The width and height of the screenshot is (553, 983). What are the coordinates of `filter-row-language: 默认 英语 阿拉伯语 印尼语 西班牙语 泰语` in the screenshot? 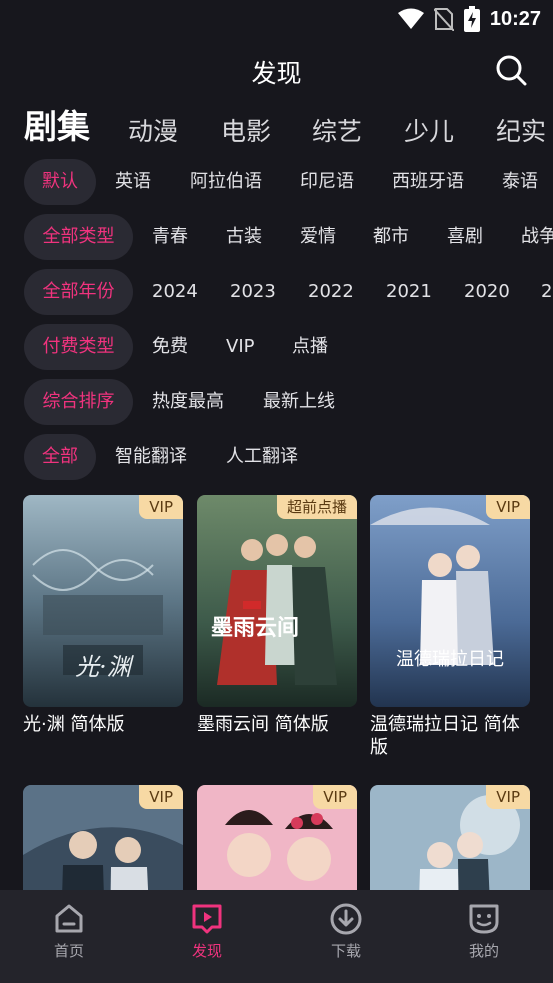 It's located at (276, 182).